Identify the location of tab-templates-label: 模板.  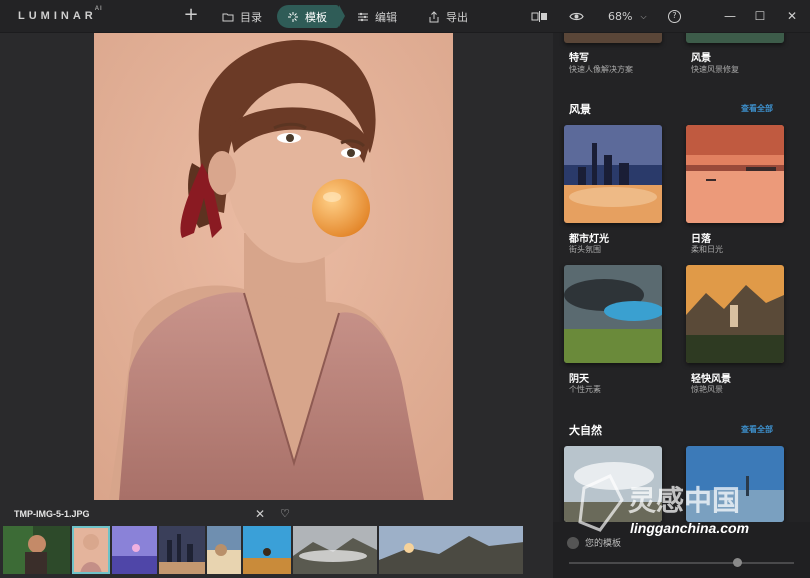
(316, 17).